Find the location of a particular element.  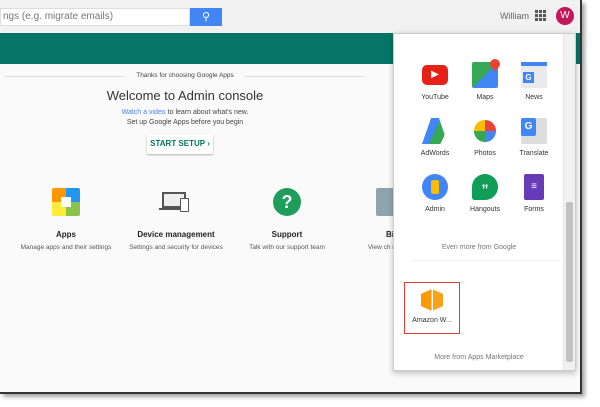

app-photos: Photos is located at coordinates (485, 137).